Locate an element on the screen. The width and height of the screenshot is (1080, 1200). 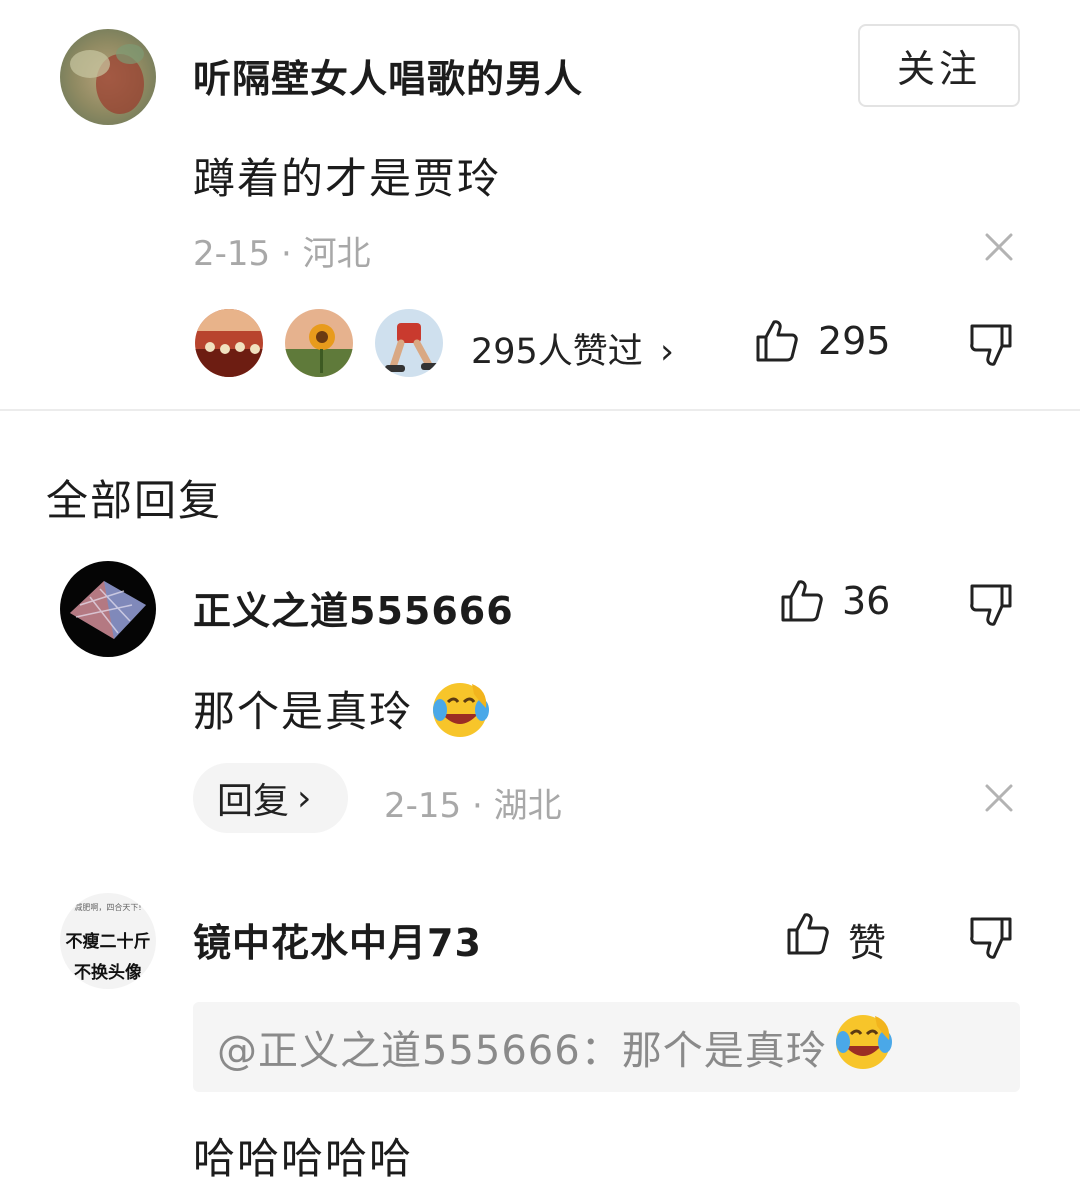
commenter-avatar is located at coordinates (108, 77).